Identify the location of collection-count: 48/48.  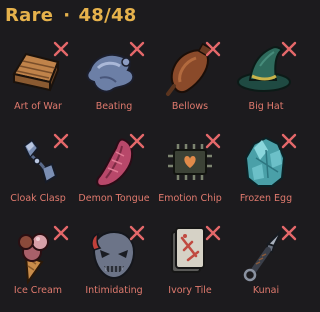
(107, 15).